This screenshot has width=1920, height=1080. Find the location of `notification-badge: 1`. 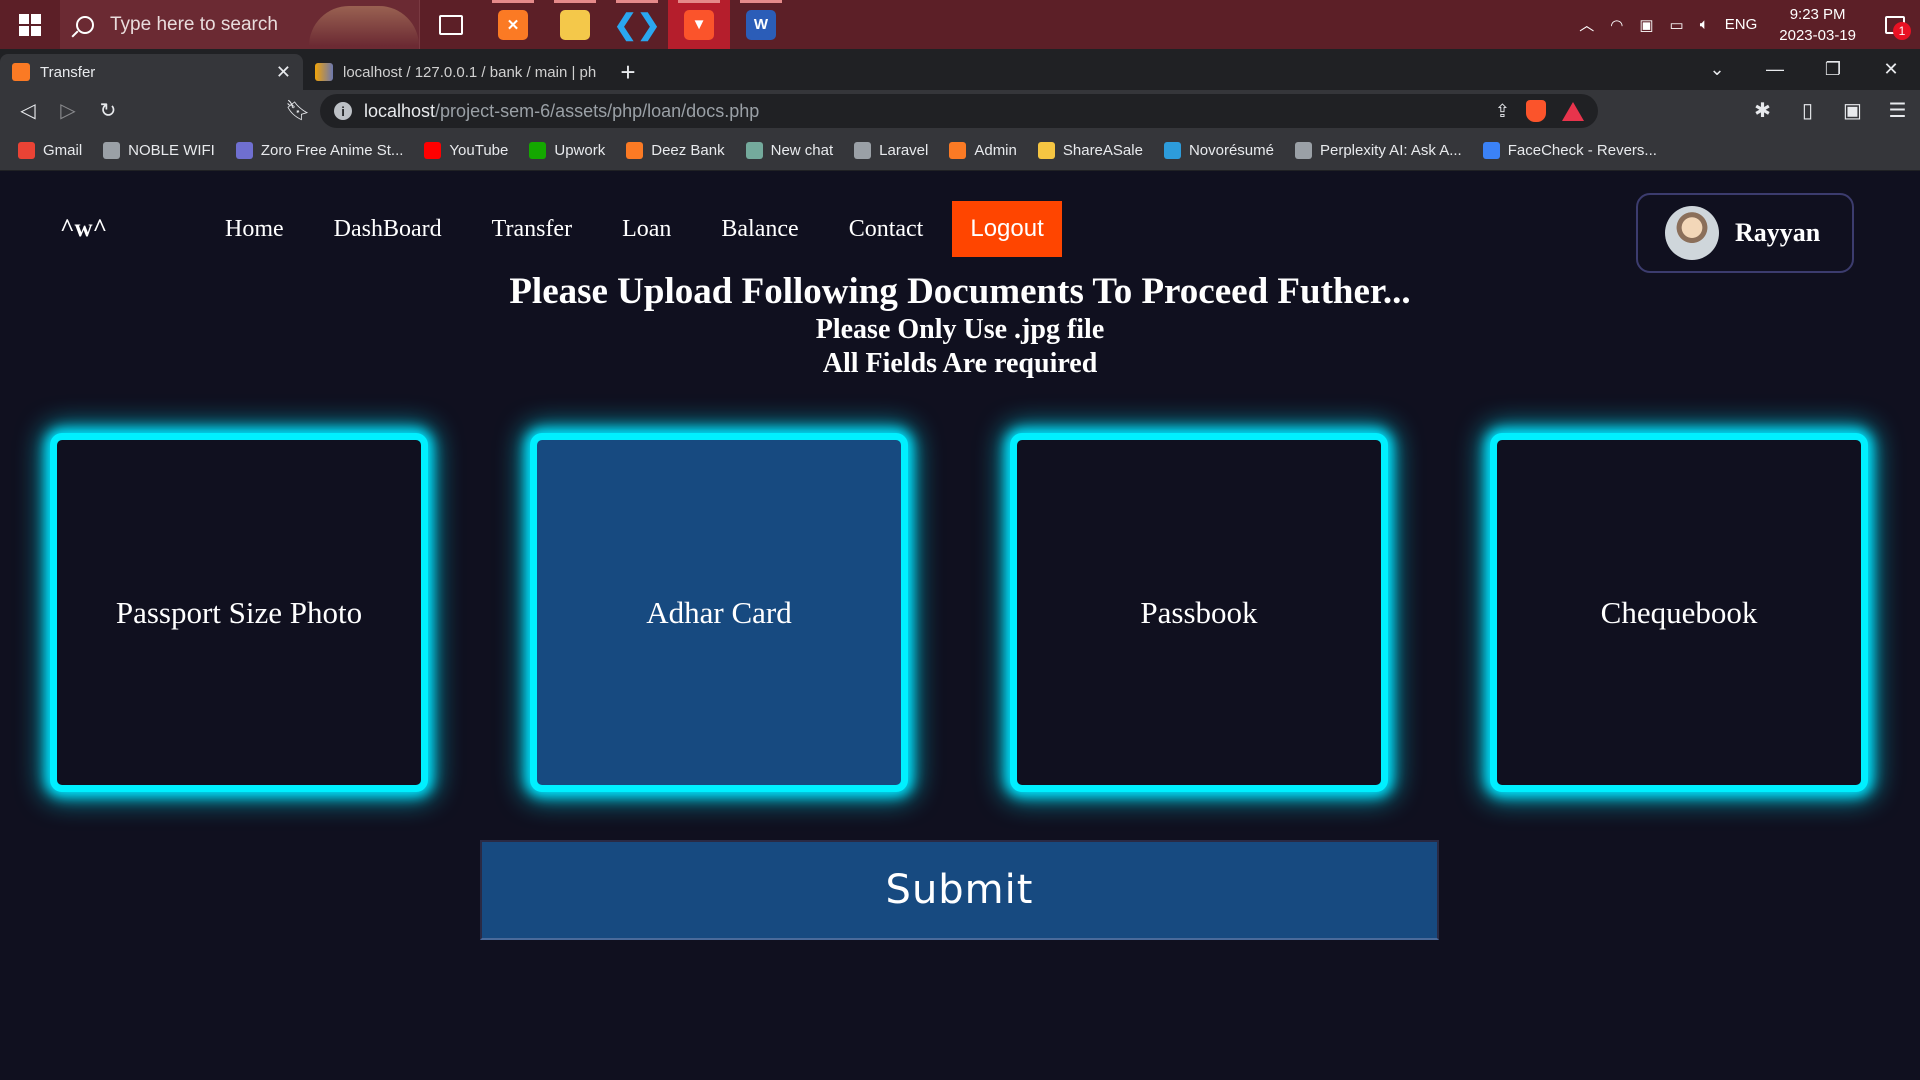

notification-badge: 1 is located at coordinates (1902, 31).